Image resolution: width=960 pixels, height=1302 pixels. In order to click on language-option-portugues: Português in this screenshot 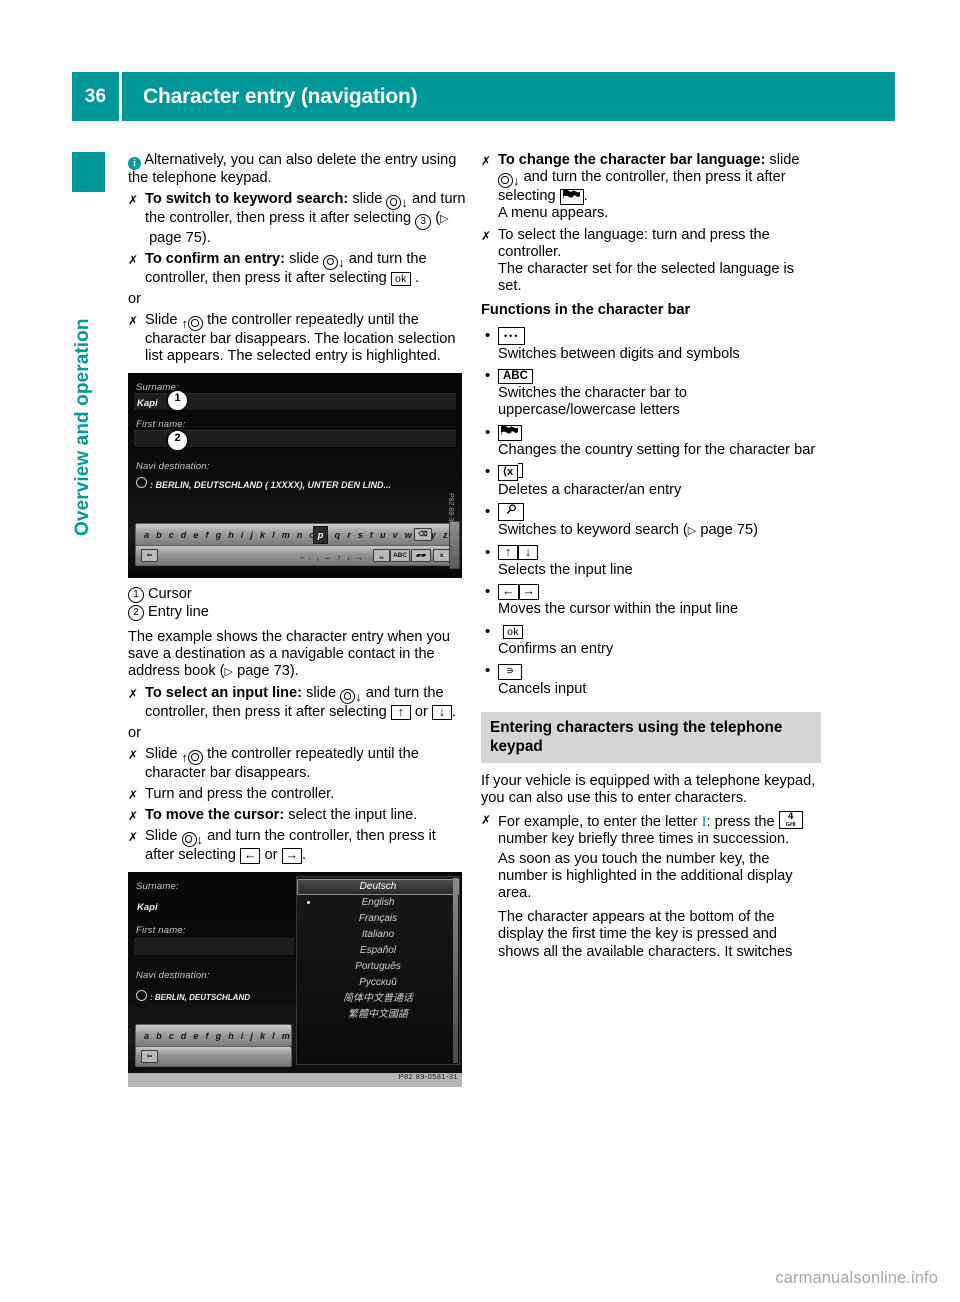, I will do `click(378, 967)`.